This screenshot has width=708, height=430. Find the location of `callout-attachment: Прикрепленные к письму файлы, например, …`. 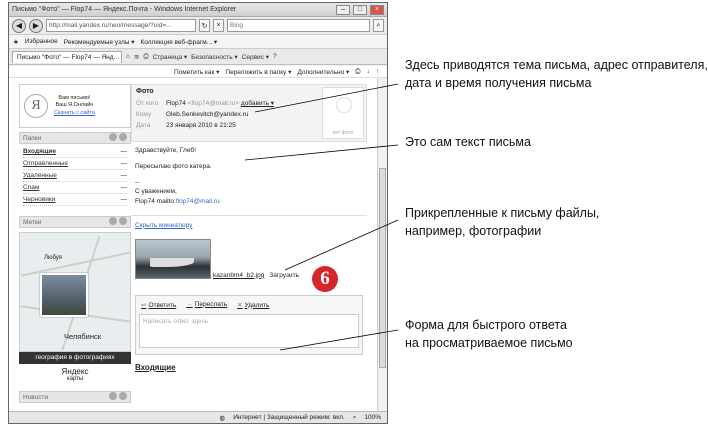

callout-attachment: Прикрепленные к письму файлы, например, … is located at coordinates (502, 222).